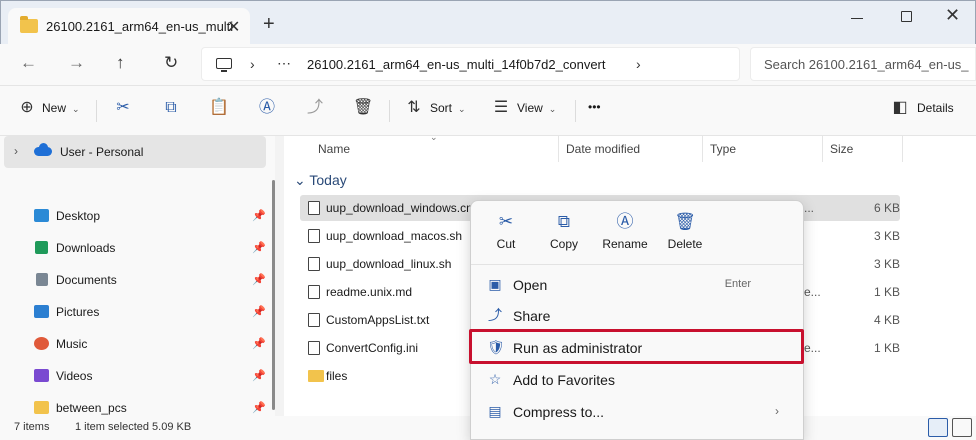 This screenshot has width=976, height=440. Describe the element at coordinates (16, 151) in the screenshot. I see `chevron-right-icon: ›` at that location.